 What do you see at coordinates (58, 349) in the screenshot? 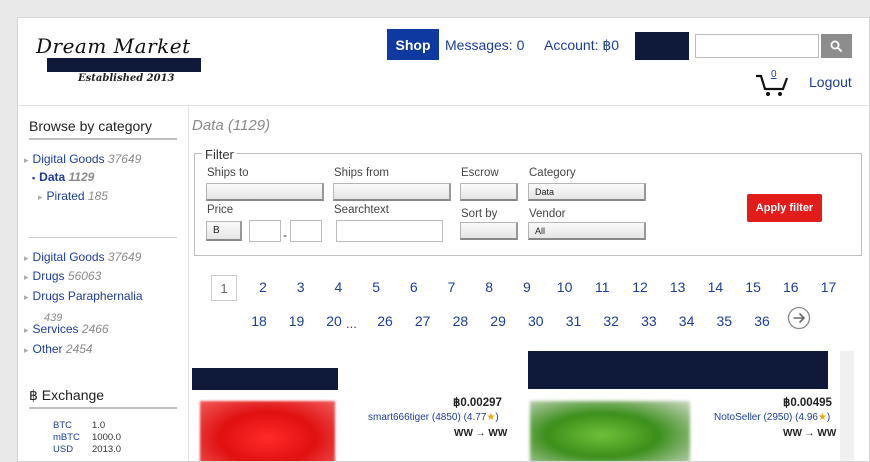
I see `sidebar-item-other: ▸ Other 2454` at bounding box center [58, 349].